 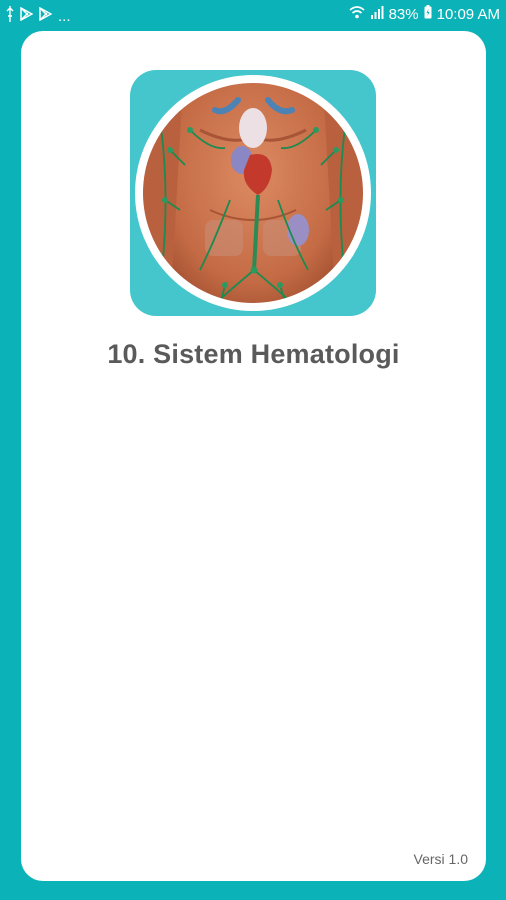 I want to click on status-bar: ... 83% 10:09 AM, so click(x=253, y=15).